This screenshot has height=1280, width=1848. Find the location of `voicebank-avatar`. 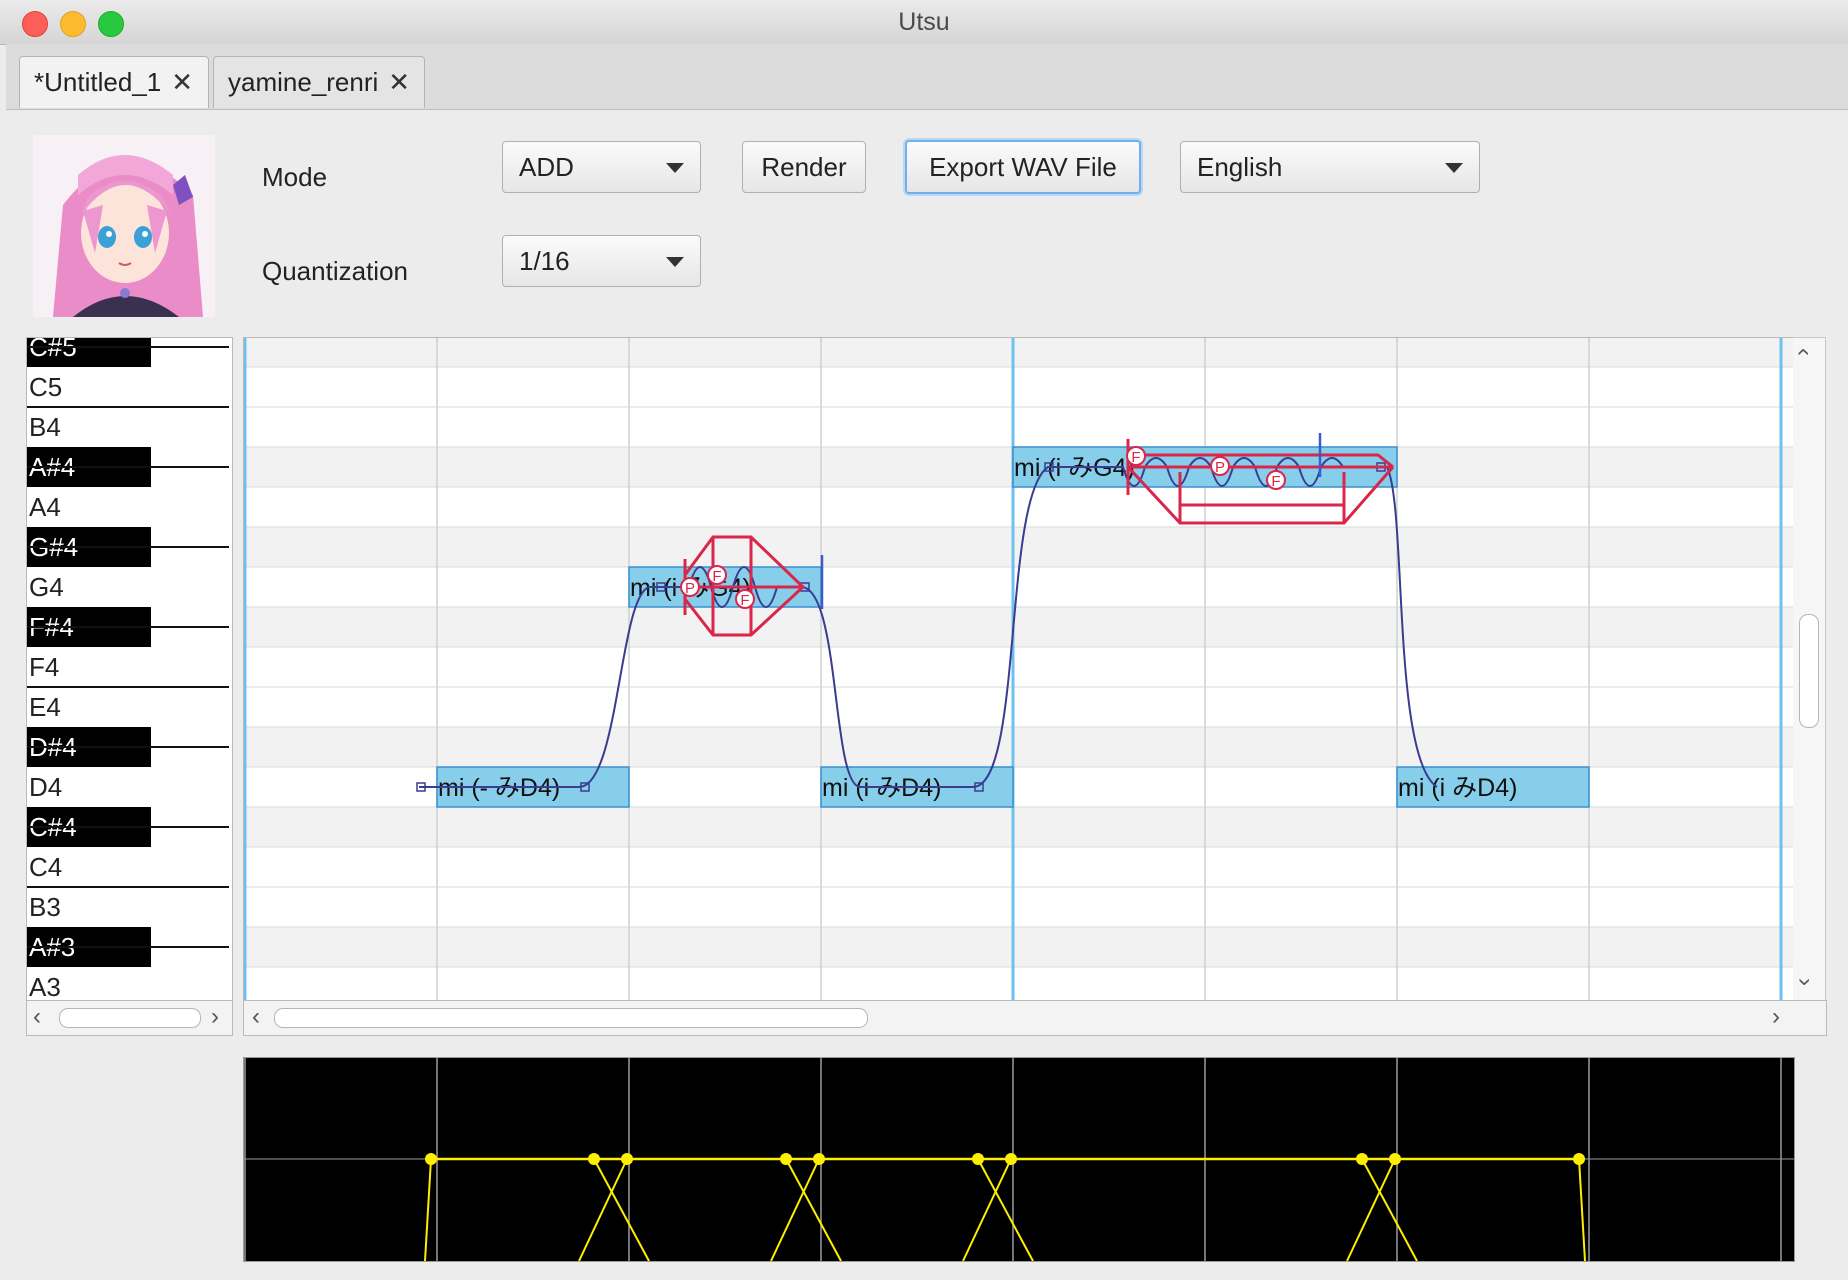

voicebank-avatar is located at coordinates (124, 226).